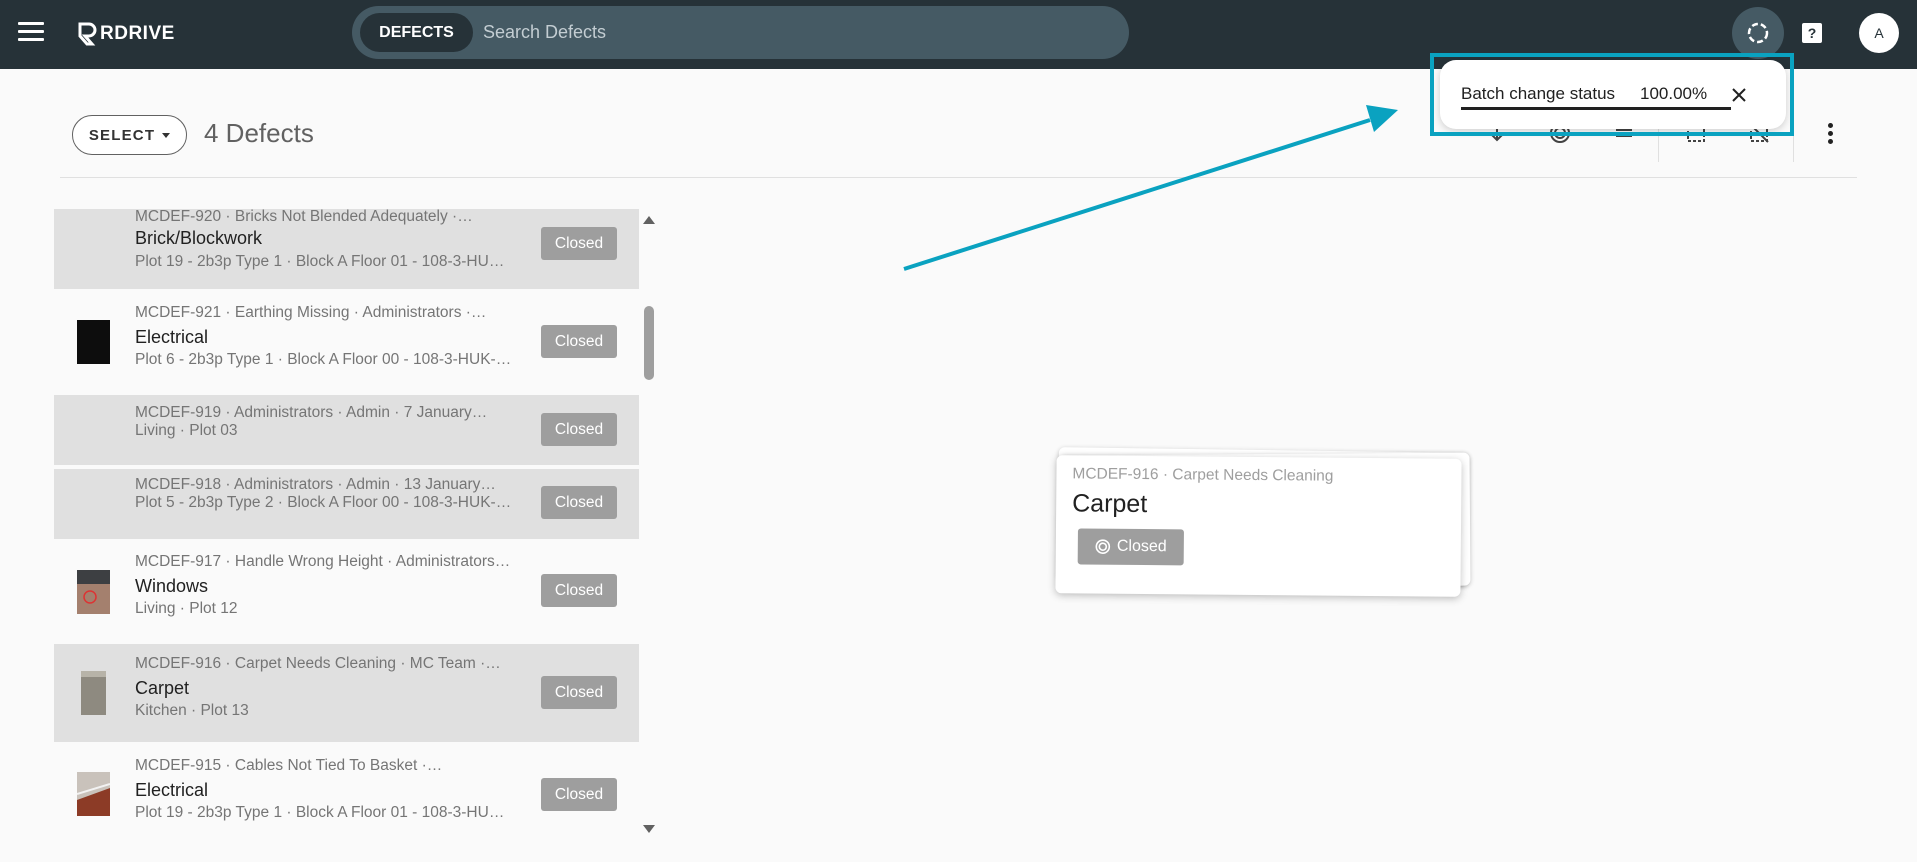 The width and height of the screenshot is (1917, 862). What do you see at coordinates (166, 135) in the screenshot?
I see `caret-down-icon` at bounding box center [166, 135].